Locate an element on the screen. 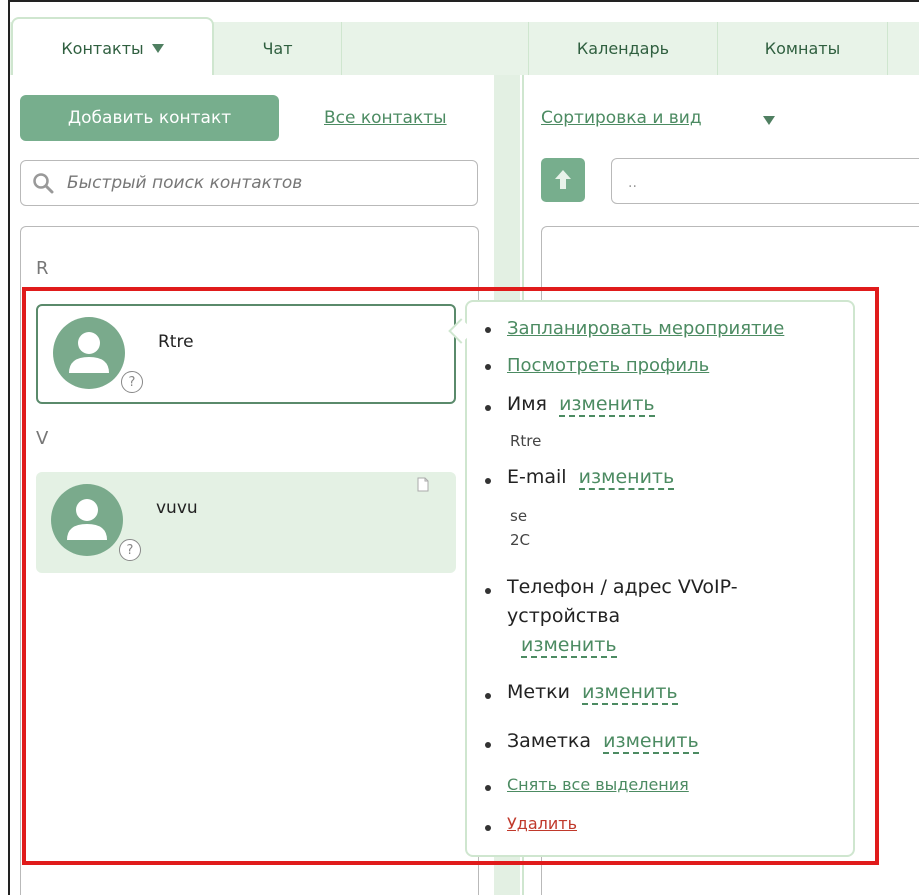 The image size is (919, 895). tab-calendar: Календарь is located at coordinates (623, 48).